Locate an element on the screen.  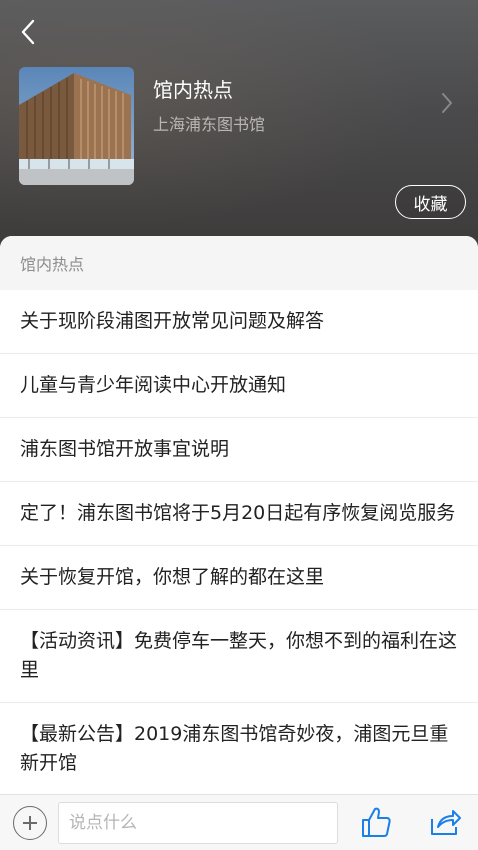
list-item: 浦东图书馆开放事宜说明 is located at coordinates (239, 450).